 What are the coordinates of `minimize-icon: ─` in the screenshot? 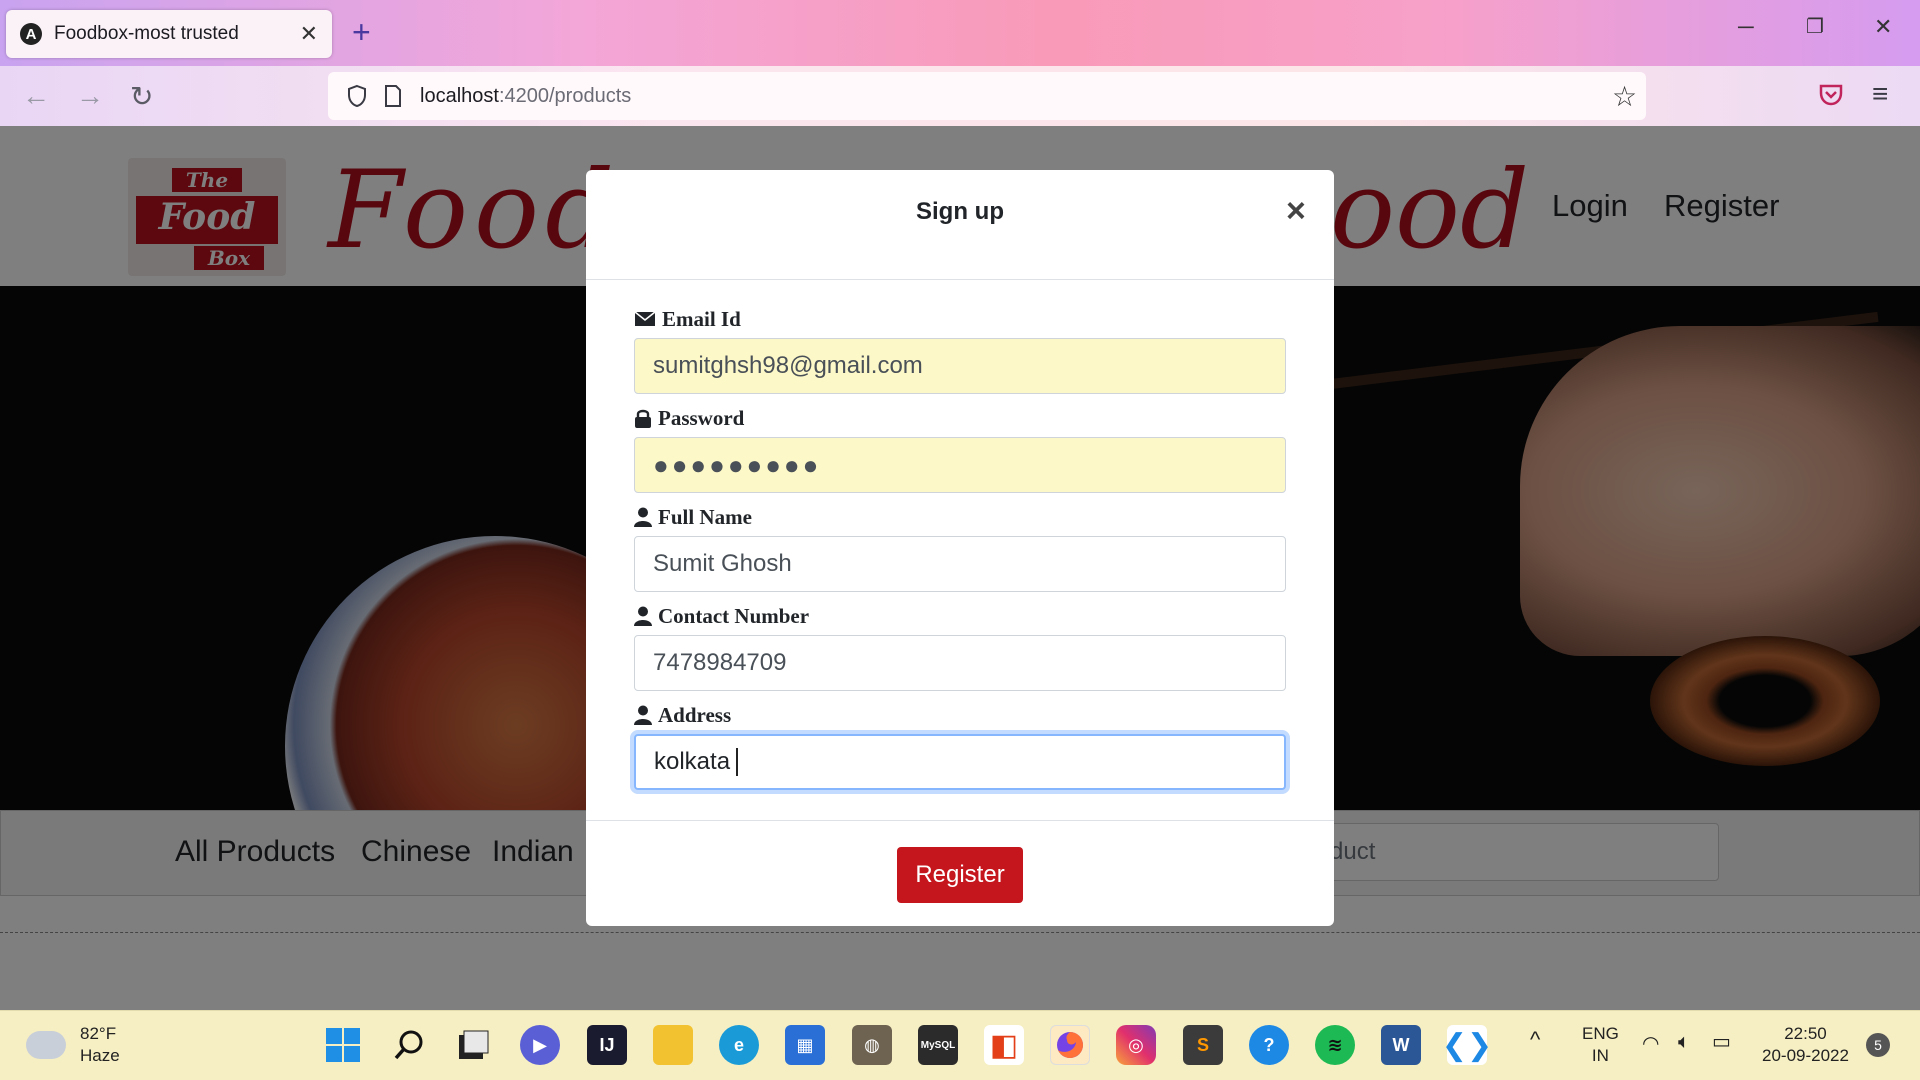 It's located at (1746, 27).